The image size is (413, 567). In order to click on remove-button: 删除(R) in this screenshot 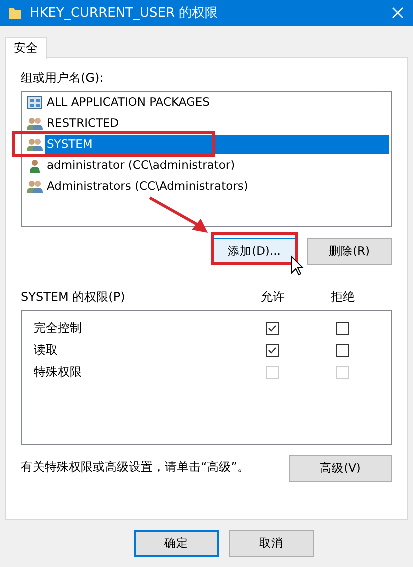, I will do `click(349, 251)`.